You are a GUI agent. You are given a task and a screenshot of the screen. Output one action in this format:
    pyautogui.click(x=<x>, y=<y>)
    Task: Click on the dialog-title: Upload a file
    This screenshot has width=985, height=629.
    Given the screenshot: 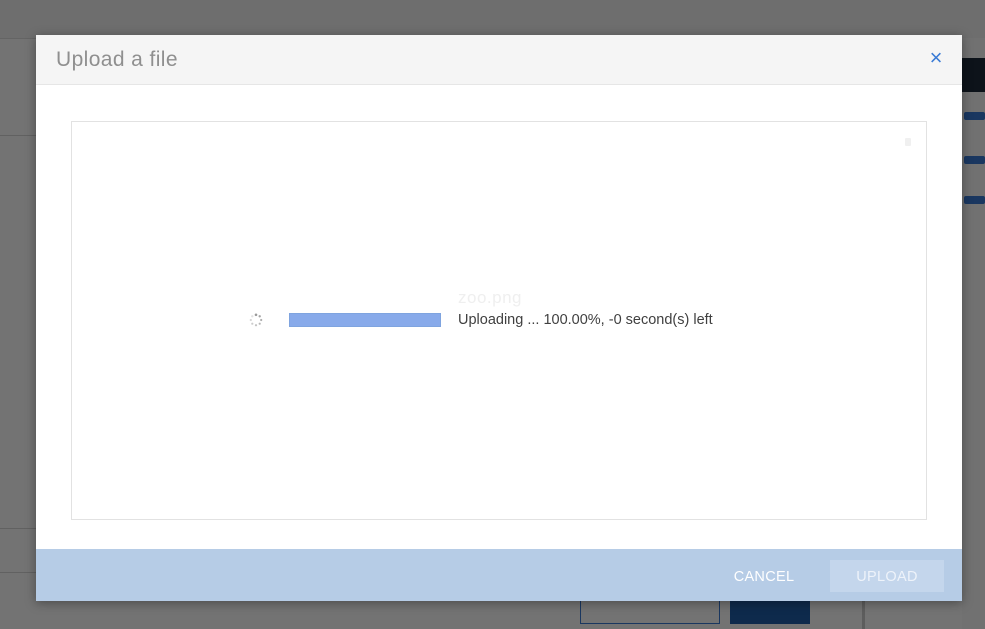 What is the action you would take?
    pyautogui.click(x=117, y=59)
    